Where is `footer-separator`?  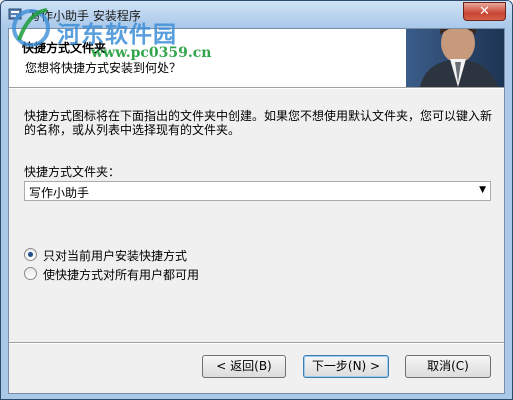 footer-separator is located at coordinates (256, 343).